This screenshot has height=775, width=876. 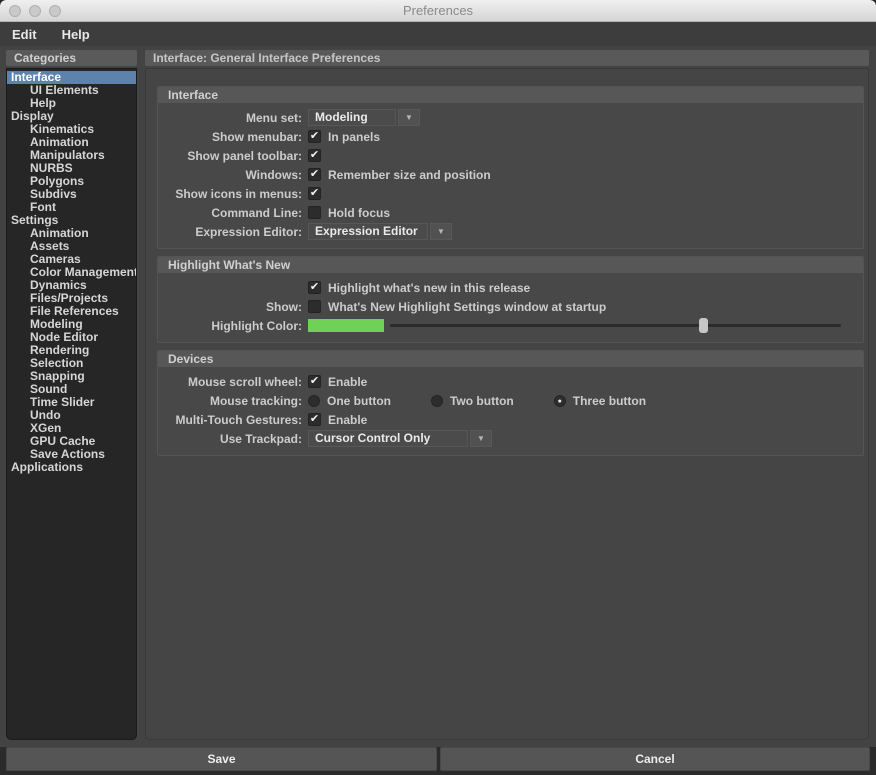 What do you see at coordinates (510, 359) in the screenshot?
I see `section-devices-title: Devices` at bounding box center [510, 359].